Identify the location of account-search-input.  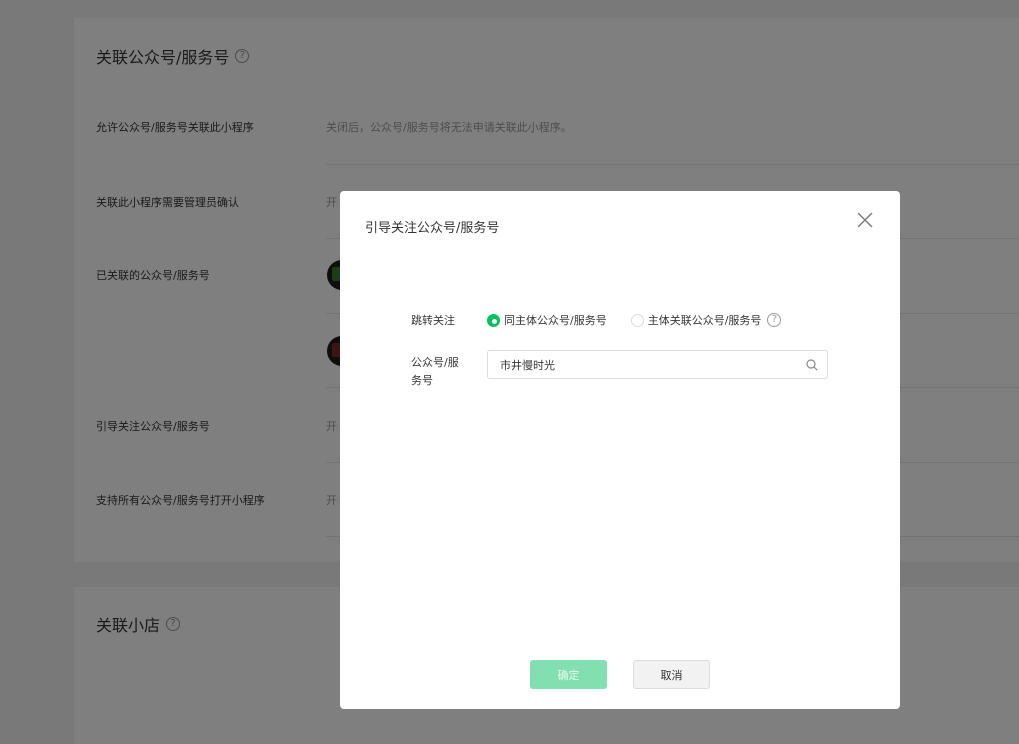
(650, 364).